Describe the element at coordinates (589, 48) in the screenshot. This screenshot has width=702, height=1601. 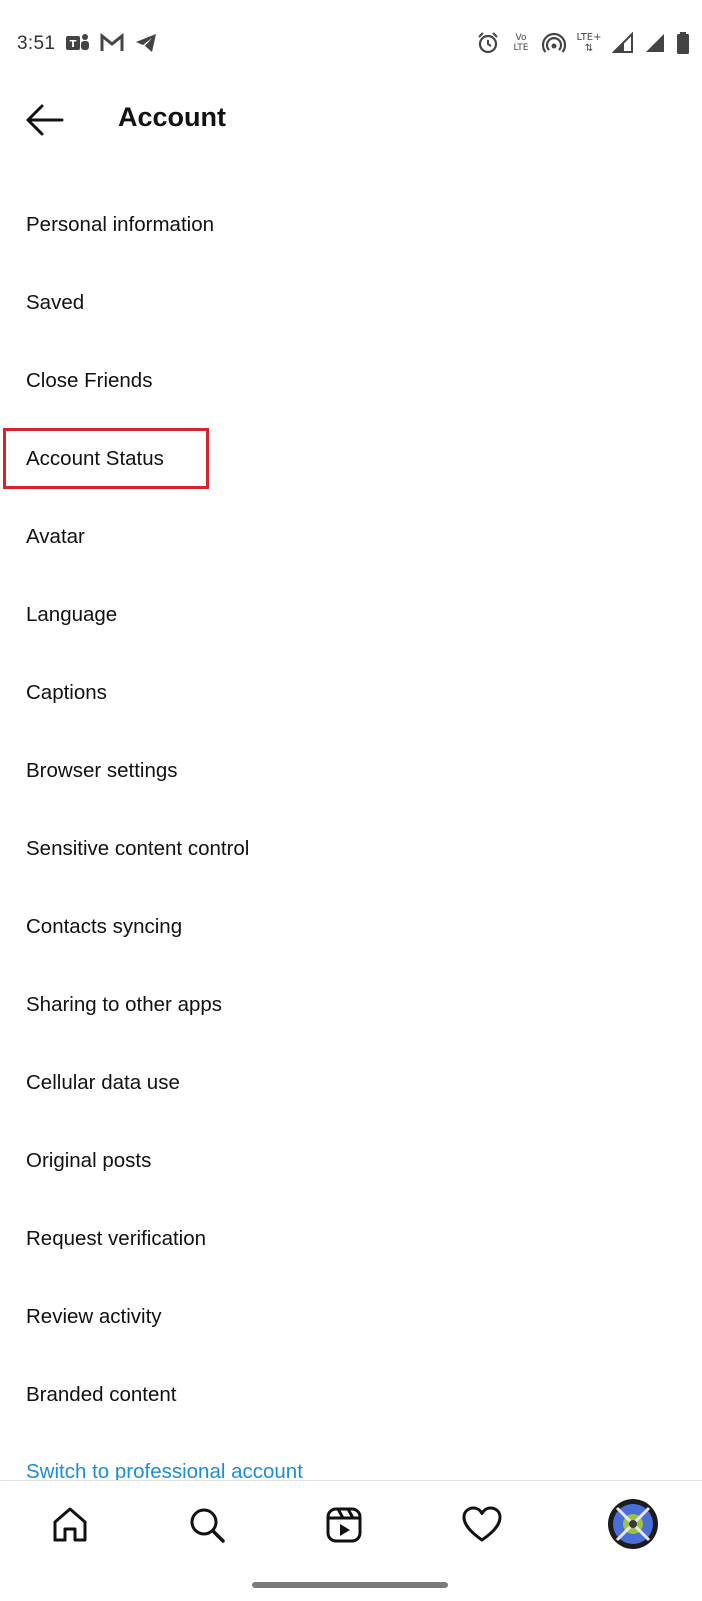
I see `data-arrows-icon: ⇅` at that location.